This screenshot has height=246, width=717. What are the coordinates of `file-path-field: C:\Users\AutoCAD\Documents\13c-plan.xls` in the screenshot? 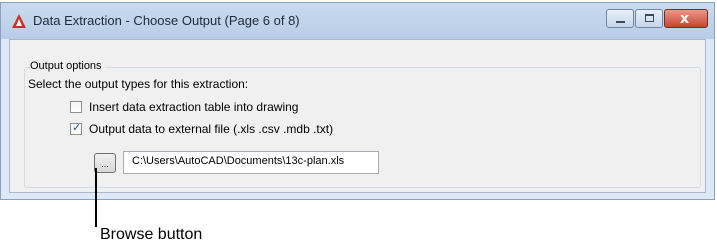 It's located at (251, 162).